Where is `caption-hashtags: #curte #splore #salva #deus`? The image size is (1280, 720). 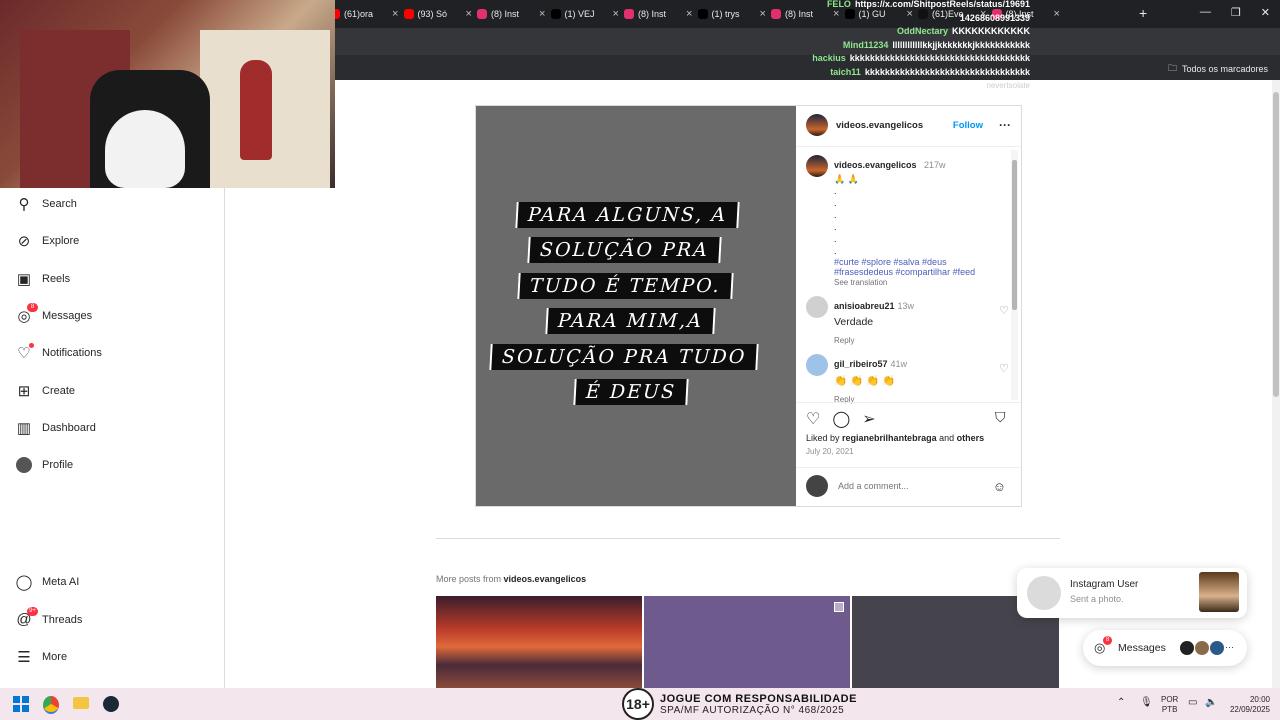 caption-hashtags: #curte #splore #salva #deus is located at coordinates (904, 262).